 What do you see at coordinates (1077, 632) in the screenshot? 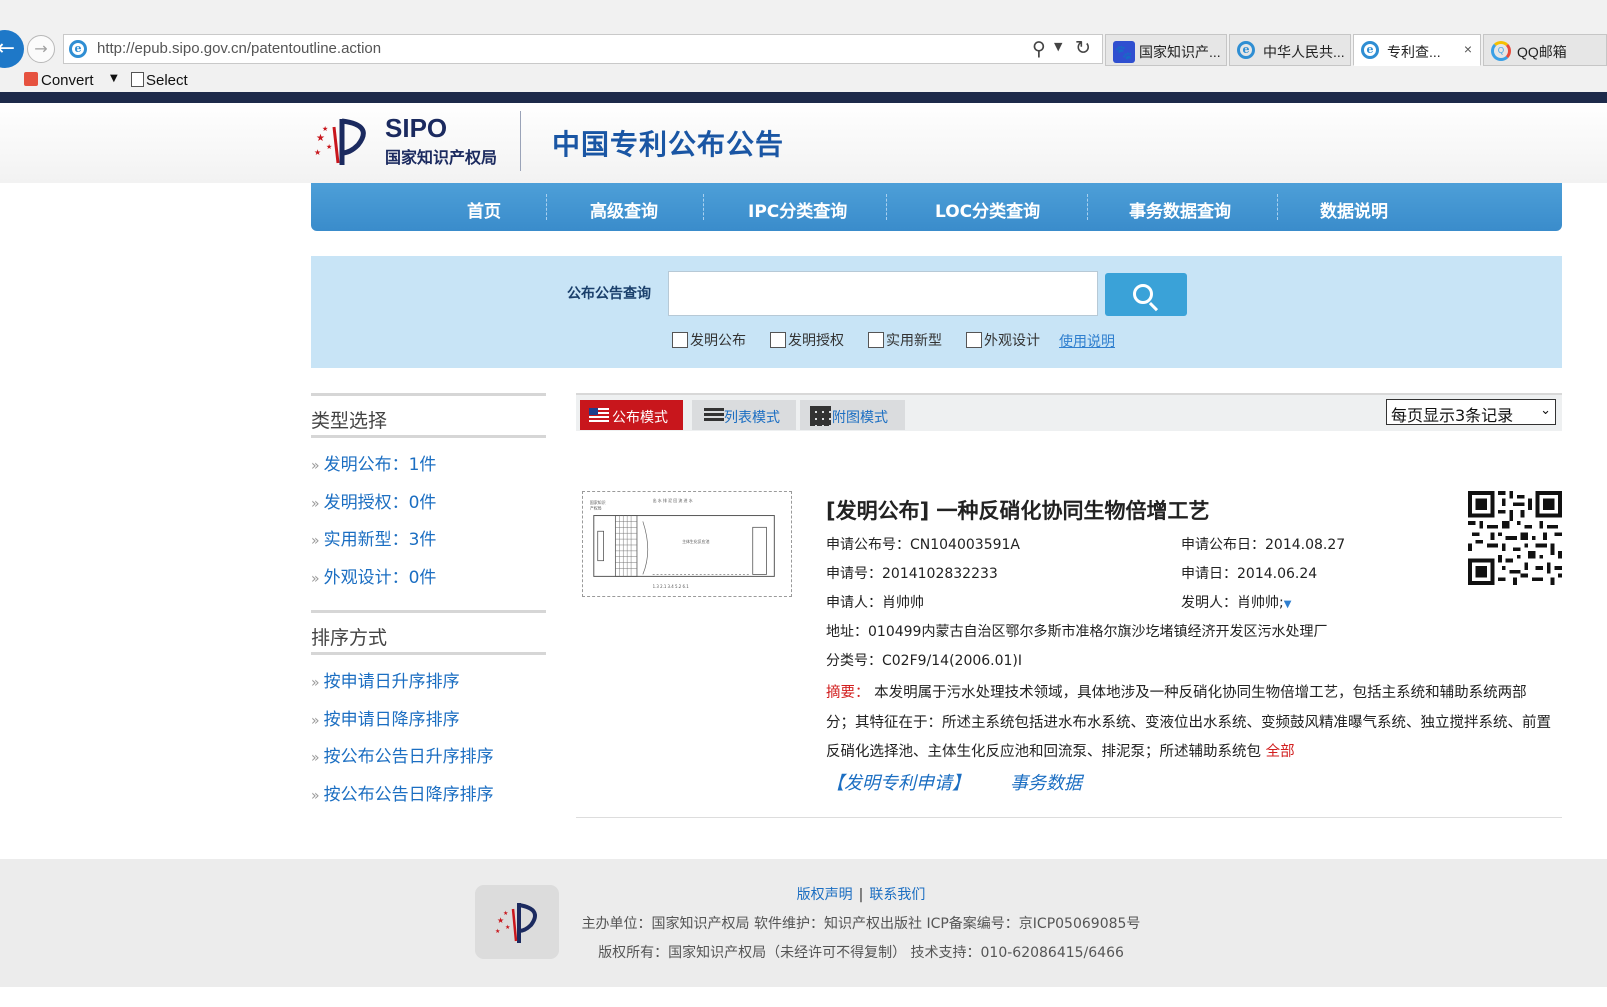
I see `address: 地址：010499内蒙古自治区鄂尔多斯市准格尔旗沙圪堵镇经济开发区污水处理厂` at bounding box center [1077, 632].